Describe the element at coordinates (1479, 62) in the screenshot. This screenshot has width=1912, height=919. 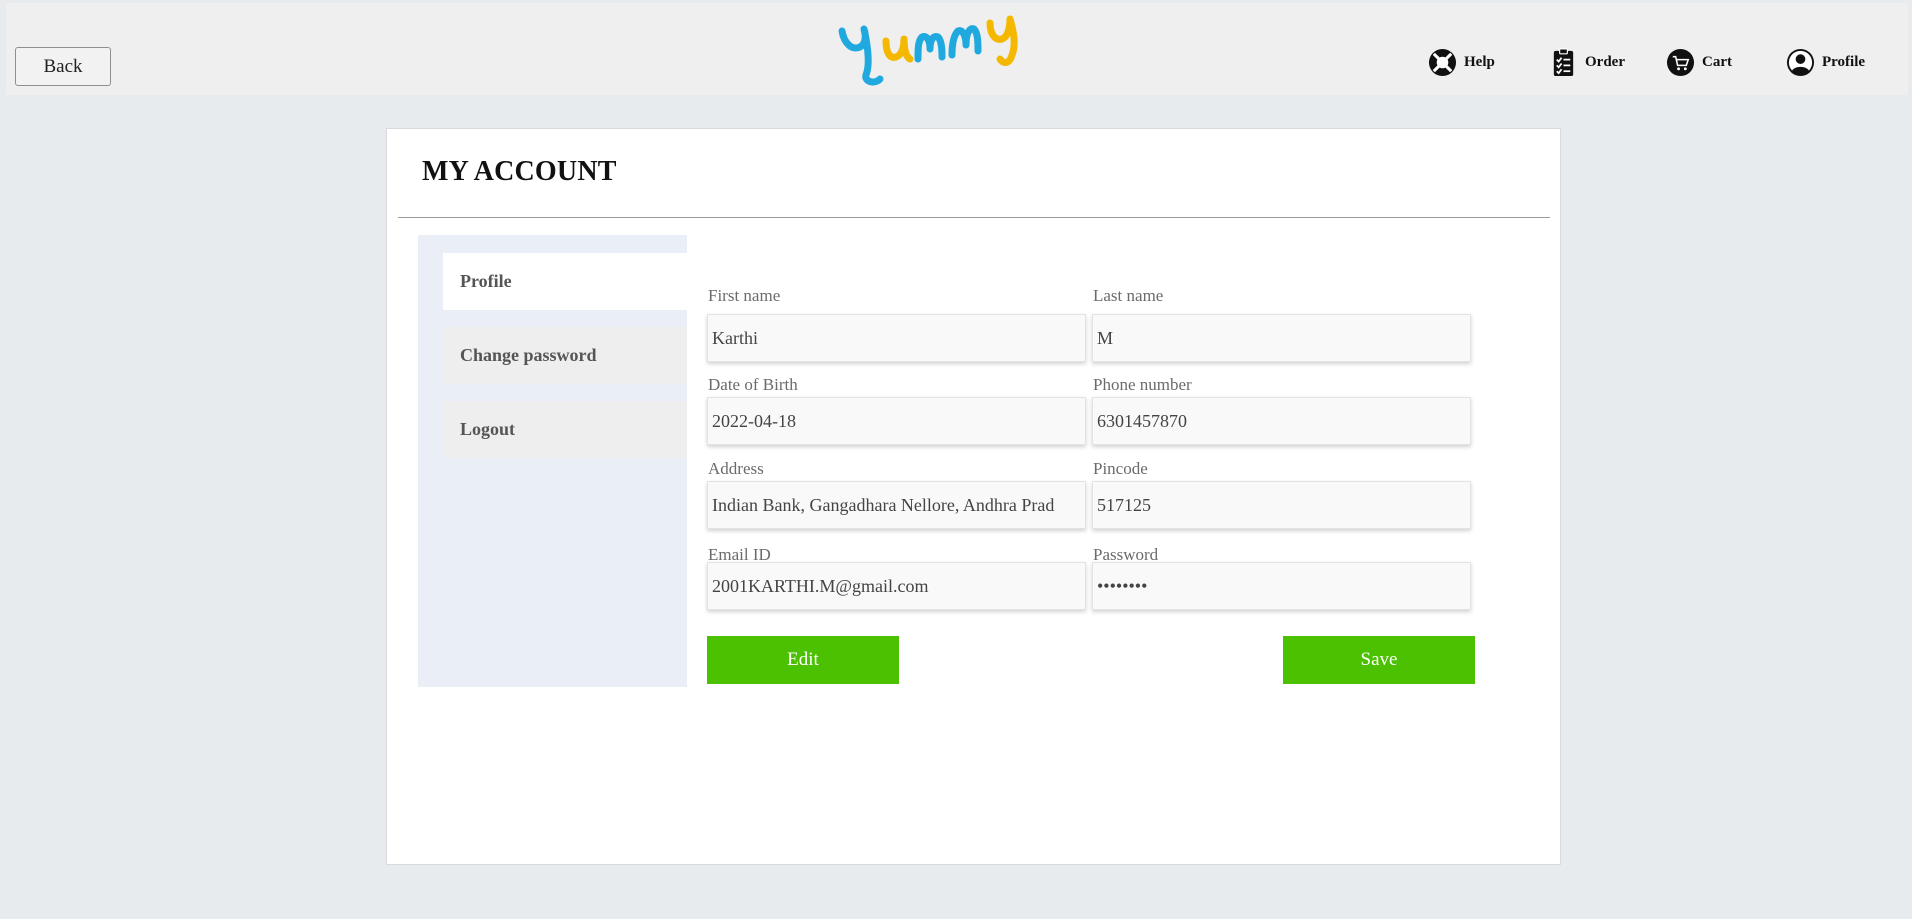
I see `nav-help-label: Help` at that location.